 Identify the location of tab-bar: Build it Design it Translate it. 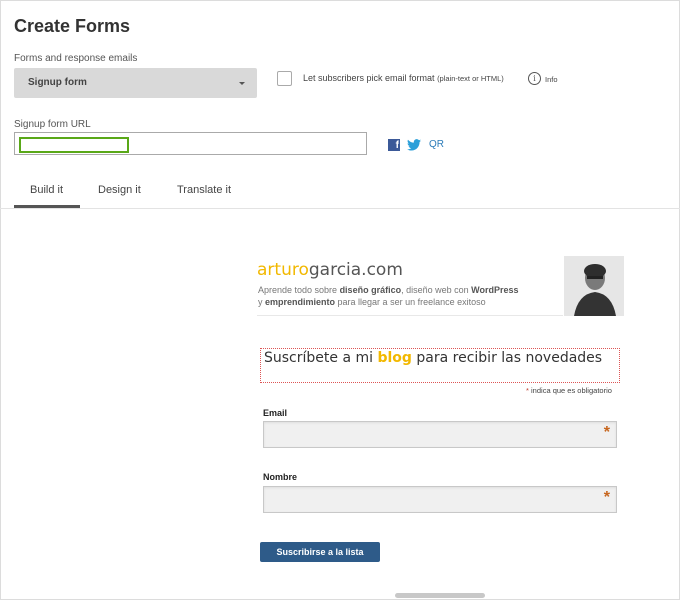
(340, 192).